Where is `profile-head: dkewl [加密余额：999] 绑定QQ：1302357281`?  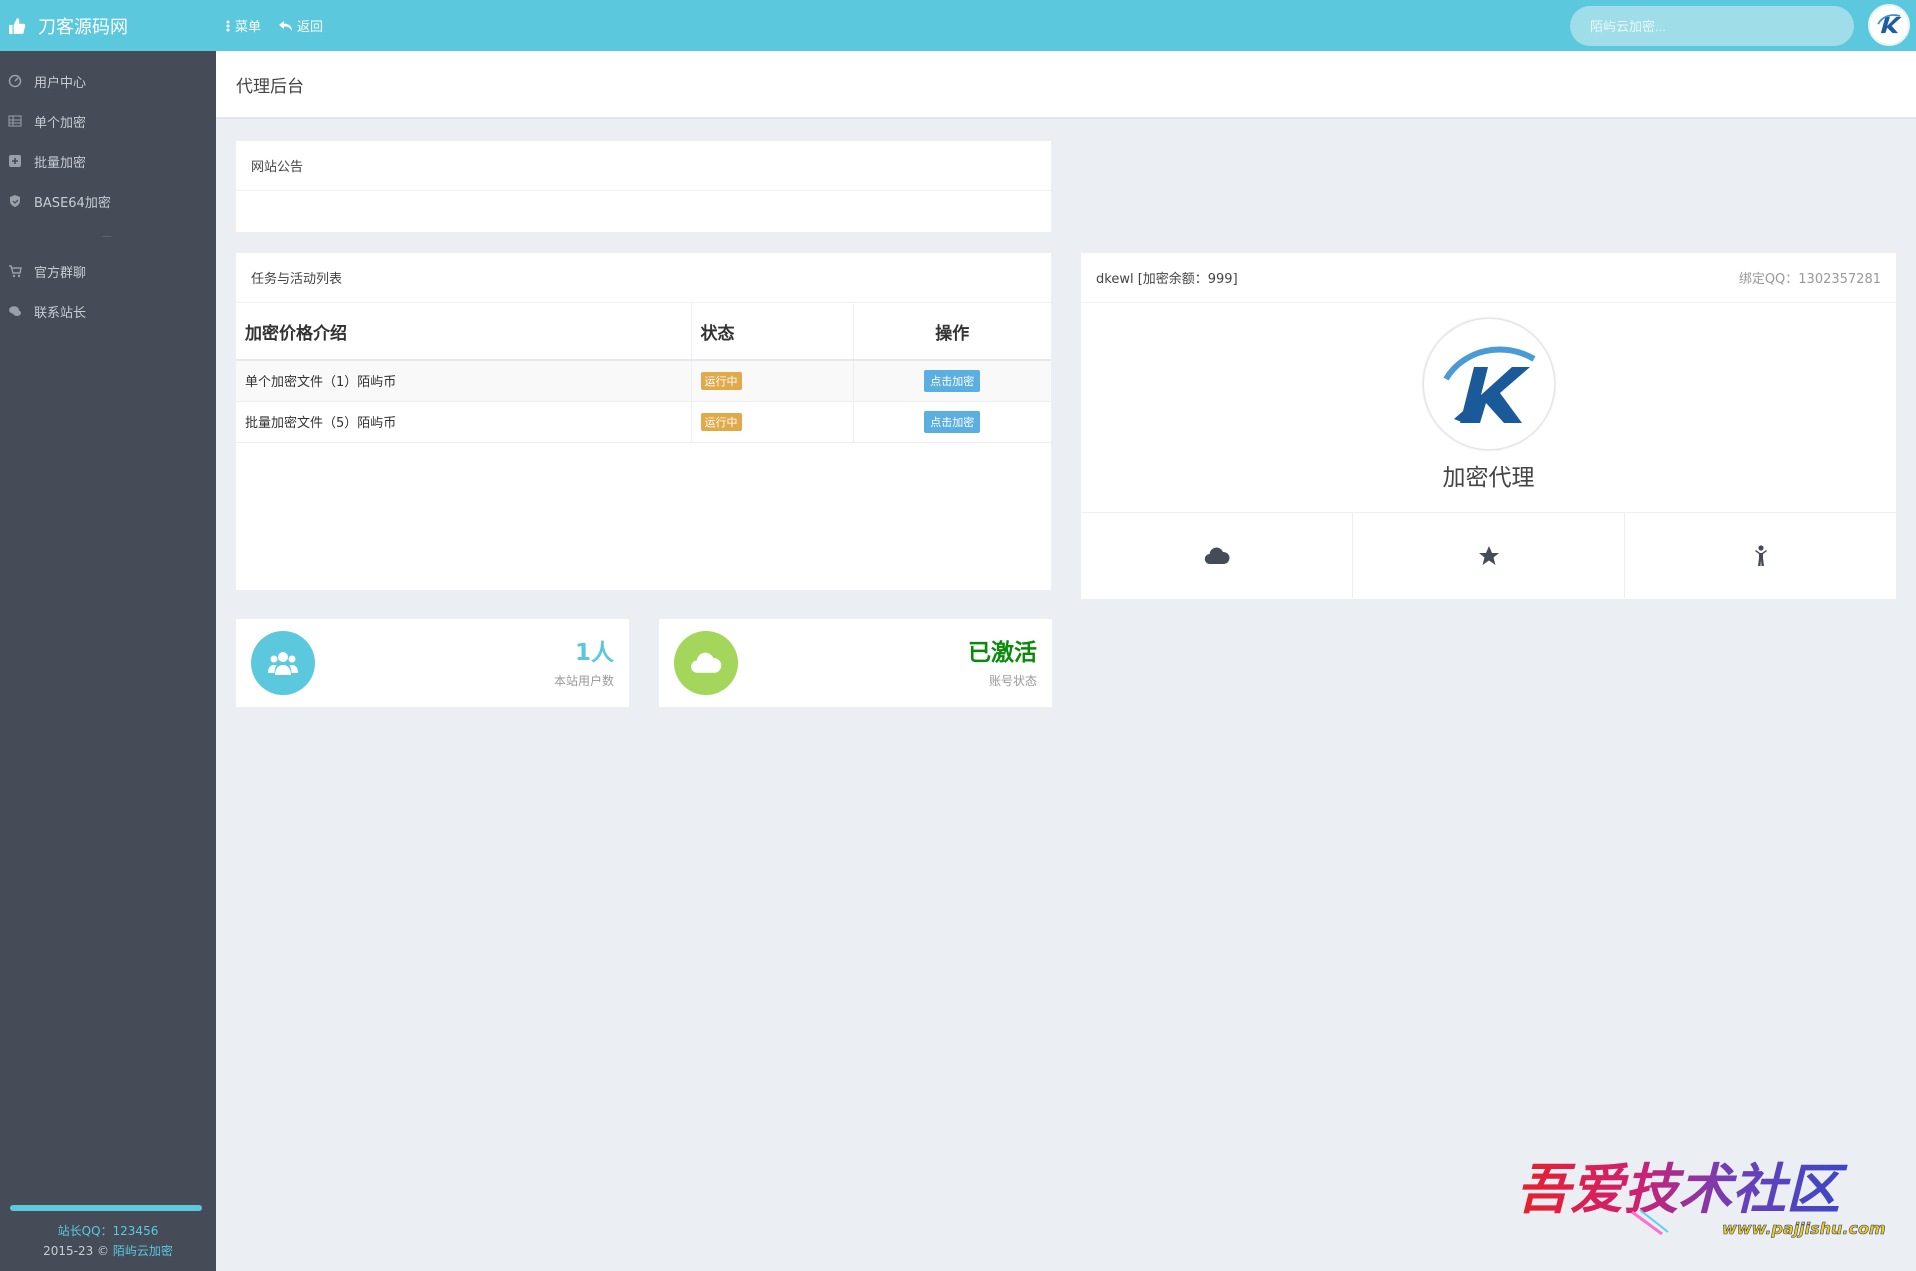
profile-head: dkewl [加密余额：999] 绑定QQ：1302357281 is located at coordinates (1488, 278).